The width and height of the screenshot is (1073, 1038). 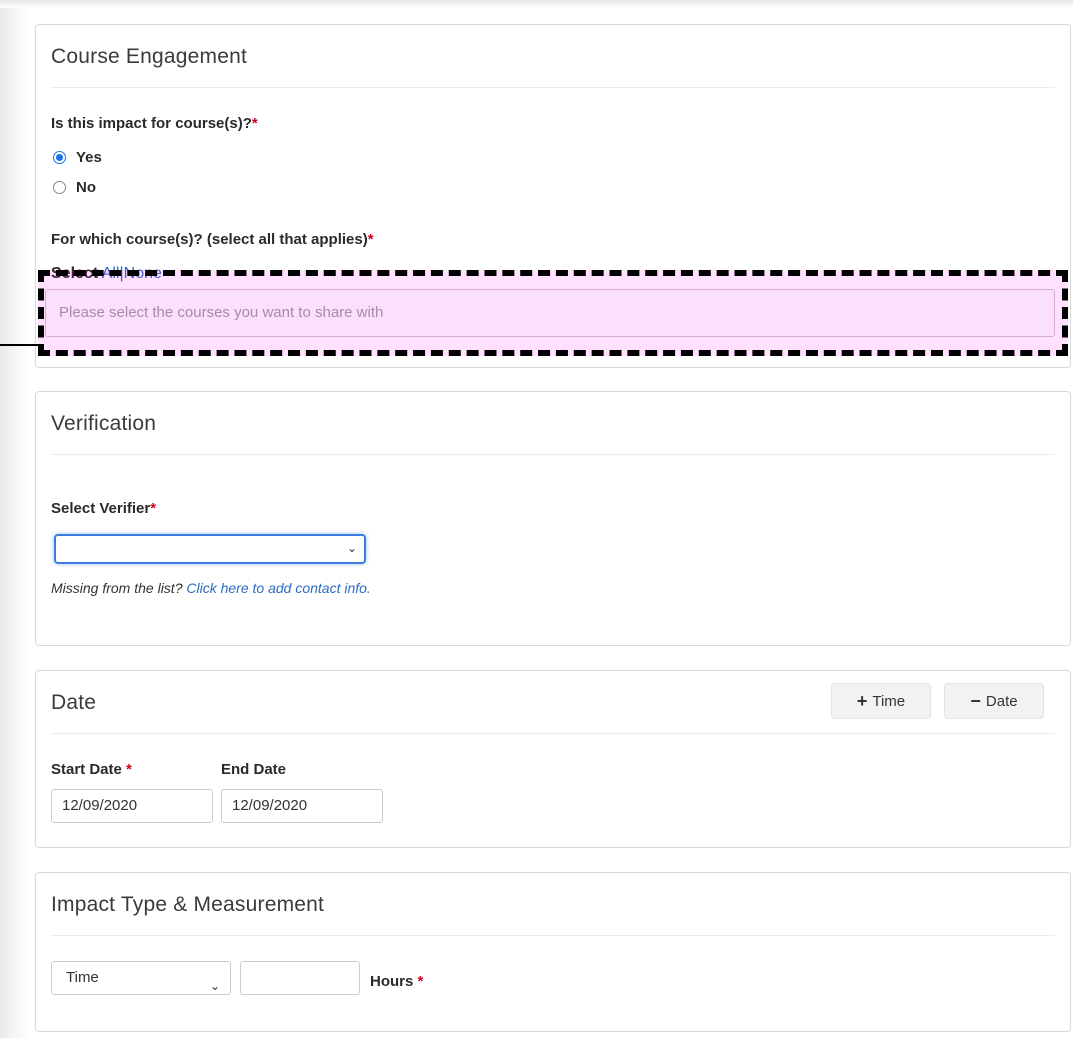 I want to click on pointer-line, so click(x=20, y=345).